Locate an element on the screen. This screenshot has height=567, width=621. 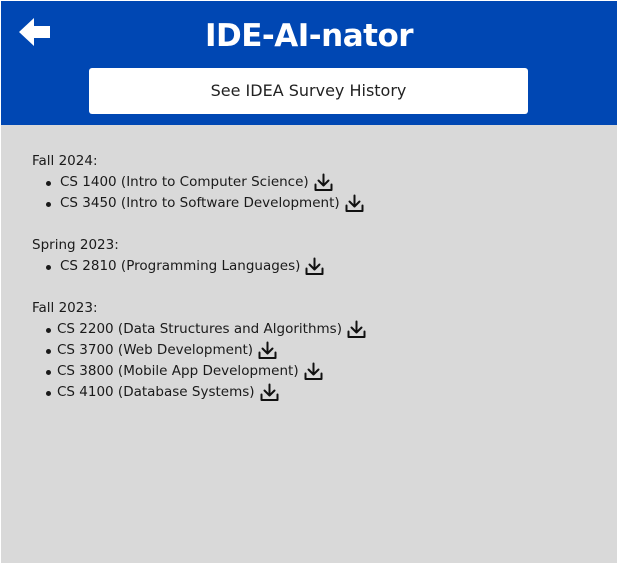
list-item: CS 3450 (Intro to Software Development) is located at coordinates (317, 203).